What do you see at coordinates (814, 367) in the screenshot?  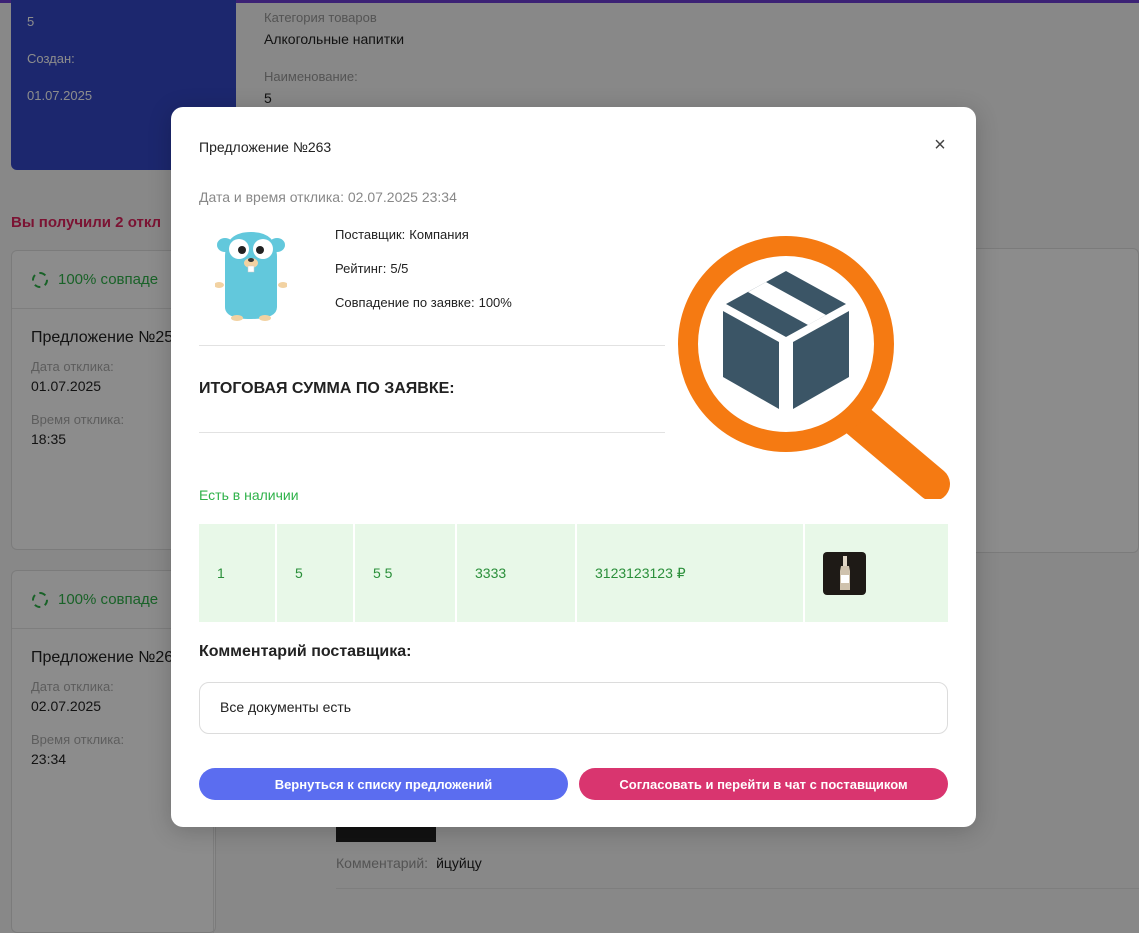 I see `search-box-logo` at bounding box center [814, 367].